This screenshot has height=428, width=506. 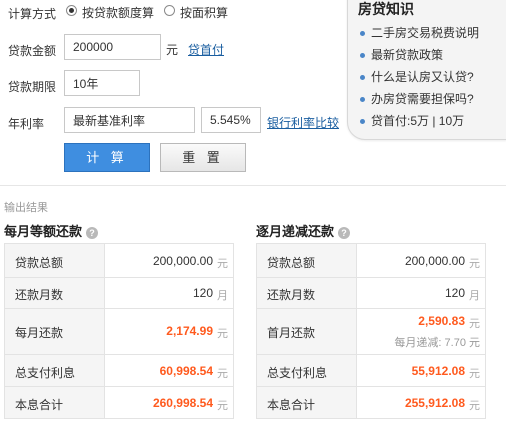 I want to click on calc-method-label: 计算方式, so click(x=32, y=14).